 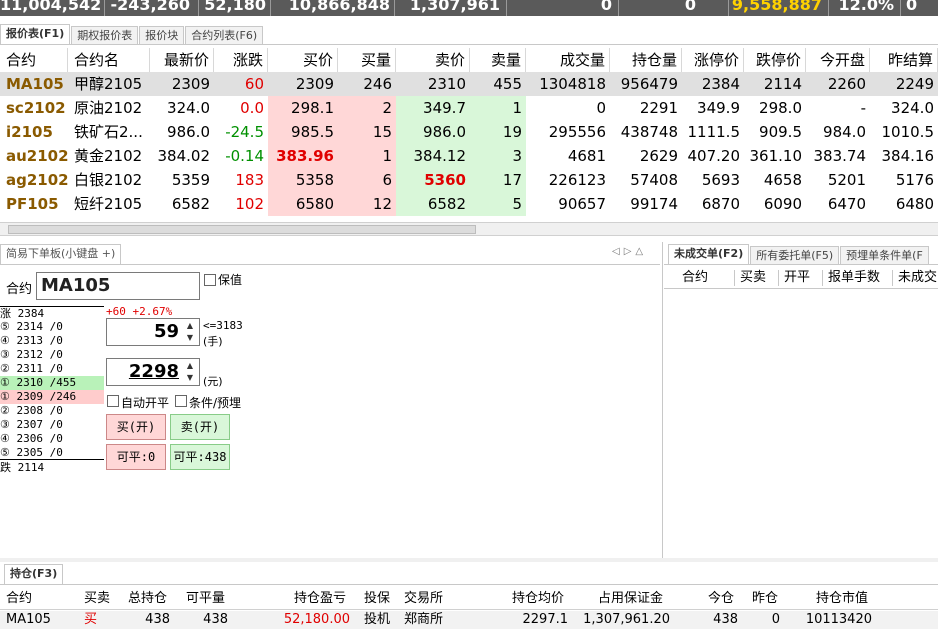 What do you see at coordinates (61, 254) in the screenshot?
I see `tab-simple-order: 简易下单板(小键盘 +)` at bounding box center [61, 254].